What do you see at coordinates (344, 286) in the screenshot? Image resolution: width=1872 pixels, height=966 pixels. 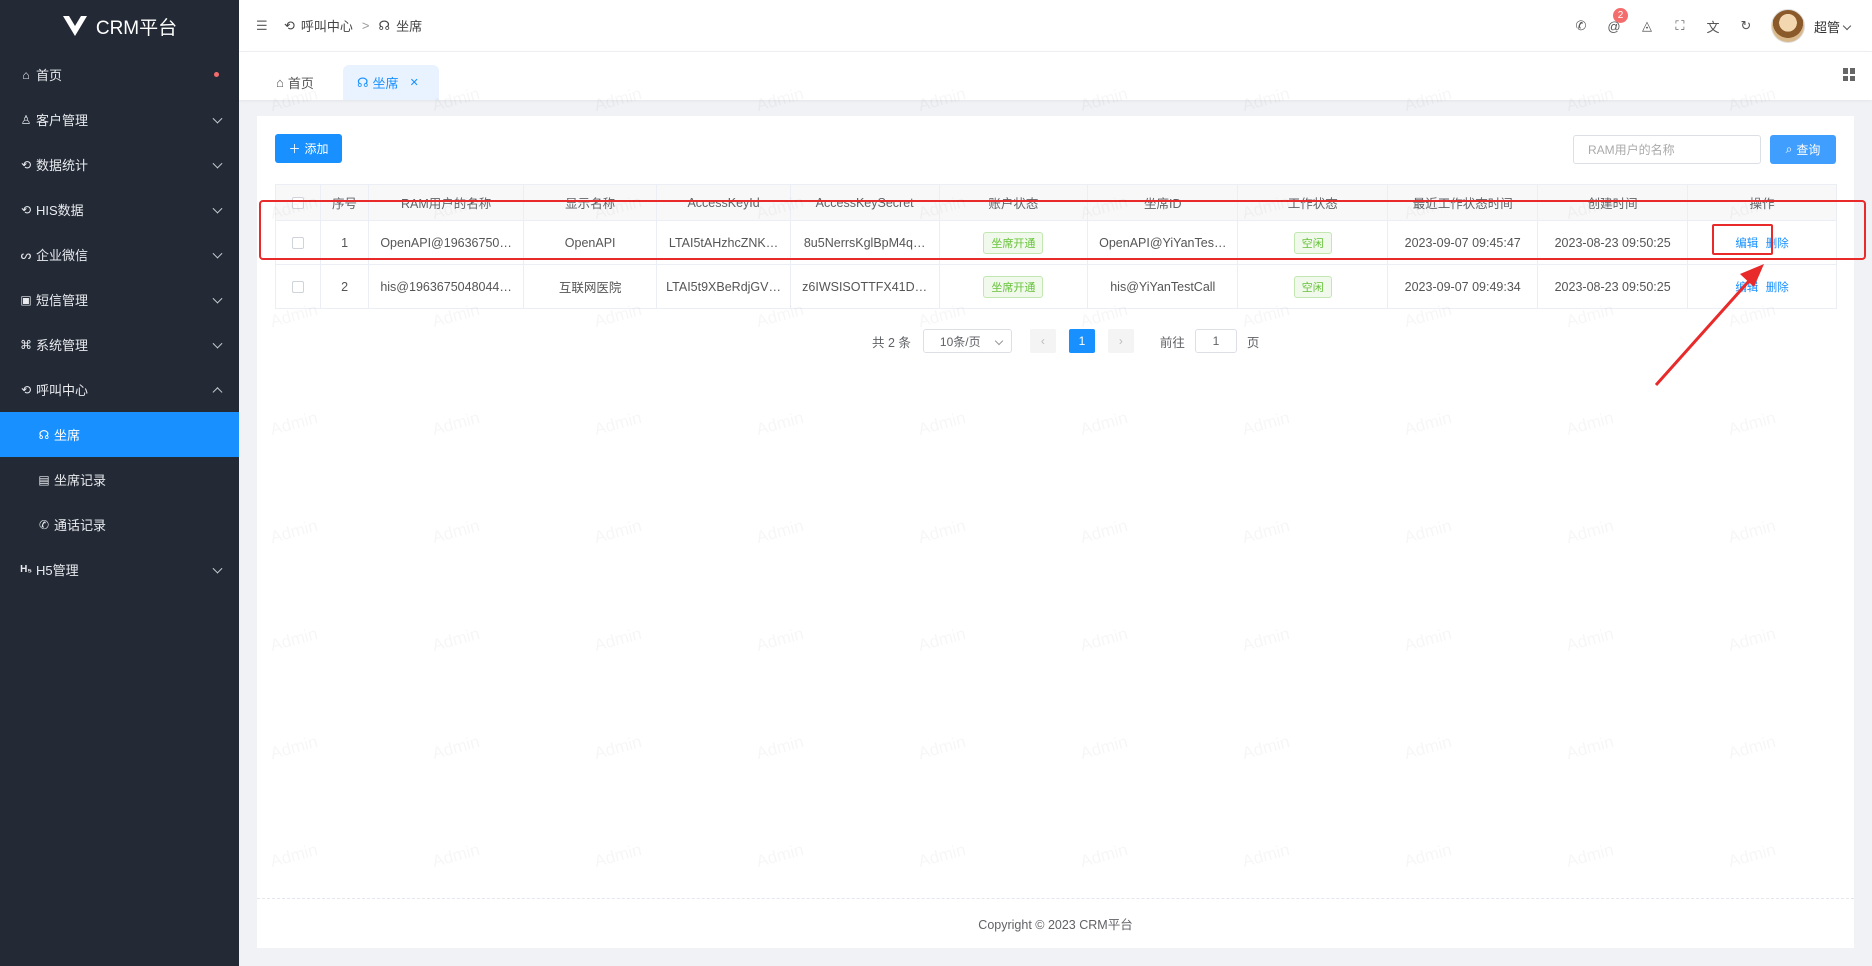 I see `cell-index: 2` at bounding box center [344, 286].